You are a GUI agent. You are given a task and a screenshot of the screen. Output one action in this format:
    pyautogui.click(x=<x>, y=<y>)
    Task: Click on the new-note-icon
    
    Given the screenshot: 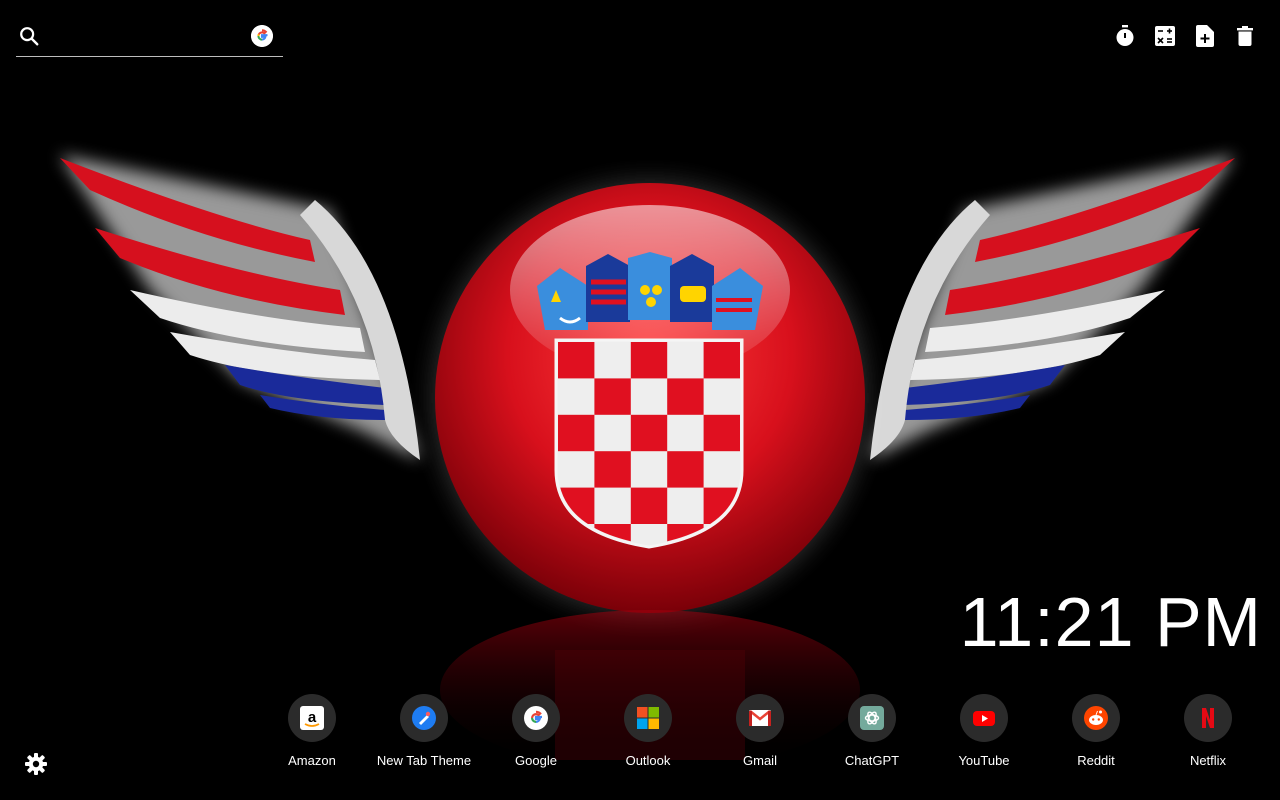 What is the action you would take?
    pyautogui.click(x=1205, y=36)
    